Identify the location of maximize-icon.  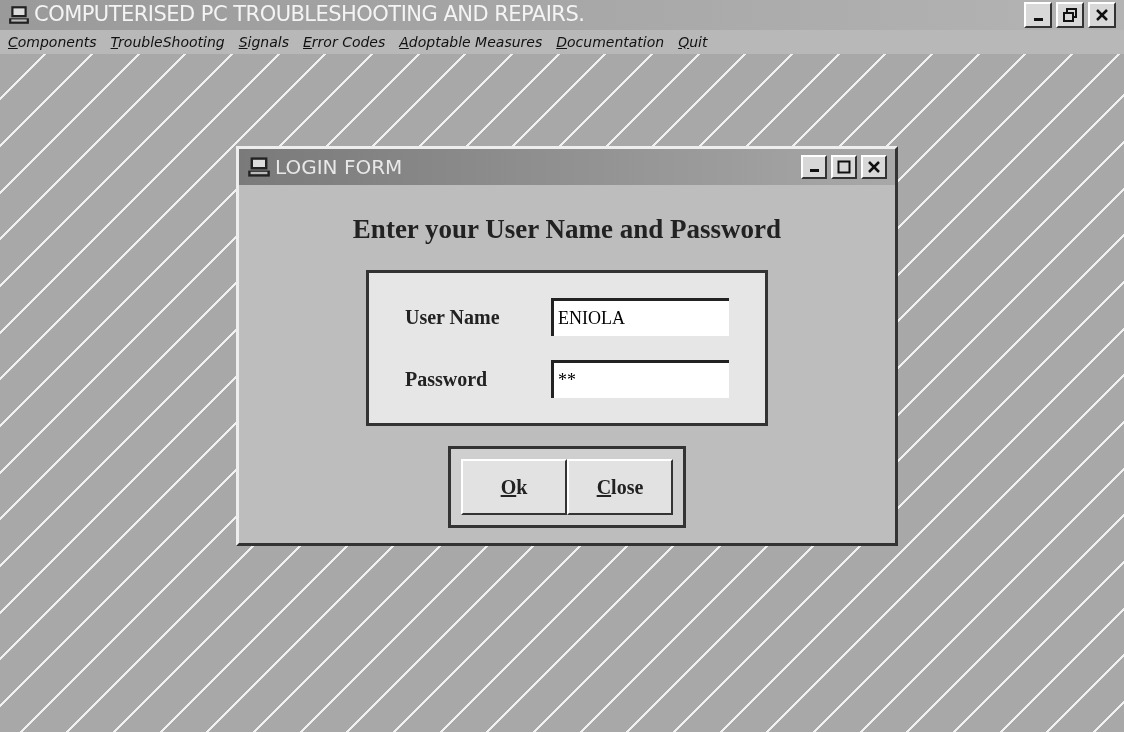
(844, 167).